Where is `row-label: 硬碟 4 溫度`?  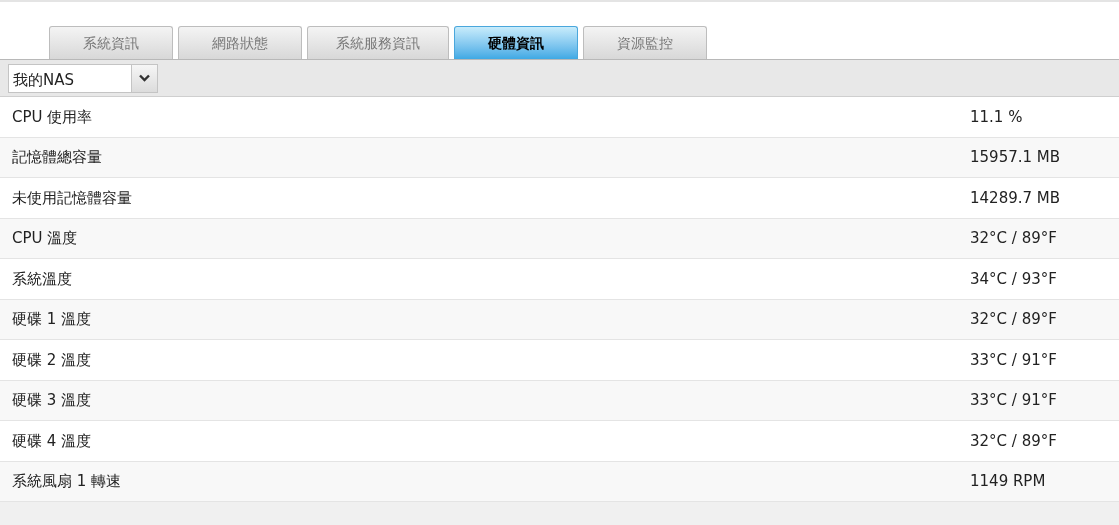
row-label: 硬碟 4 溫度 is located at coordinates (52, 441).